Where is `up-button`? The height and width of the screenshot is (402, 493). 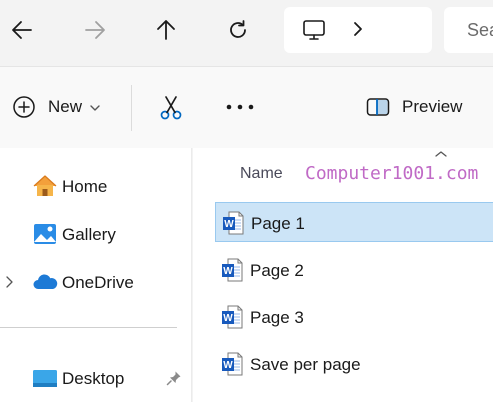
up-button is located at coordinates (166, 30).